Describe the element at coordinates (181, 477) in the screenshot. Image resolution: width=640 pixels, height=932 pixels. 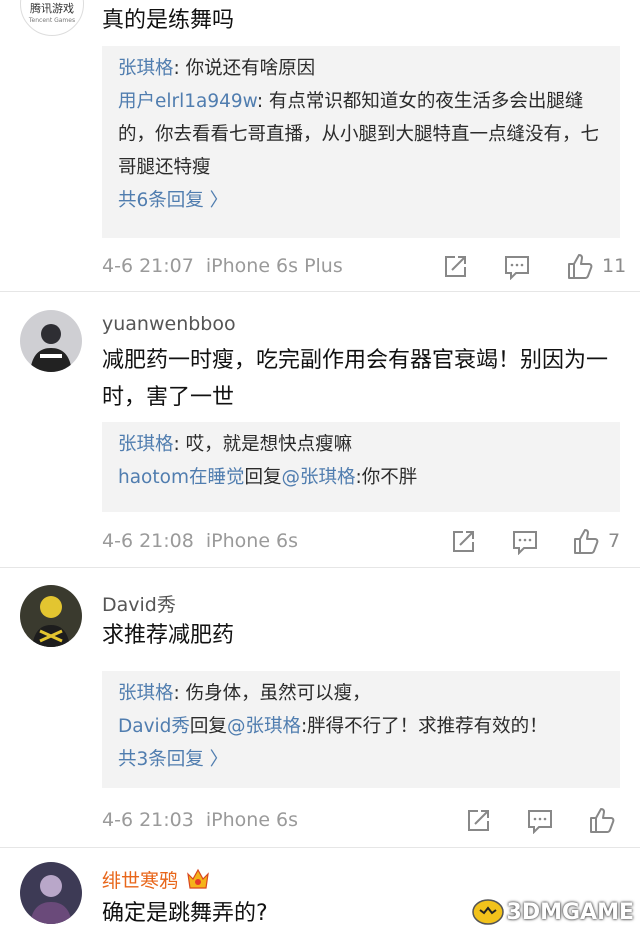
I see `reply-author-link: haotom在睡觉` at that location.